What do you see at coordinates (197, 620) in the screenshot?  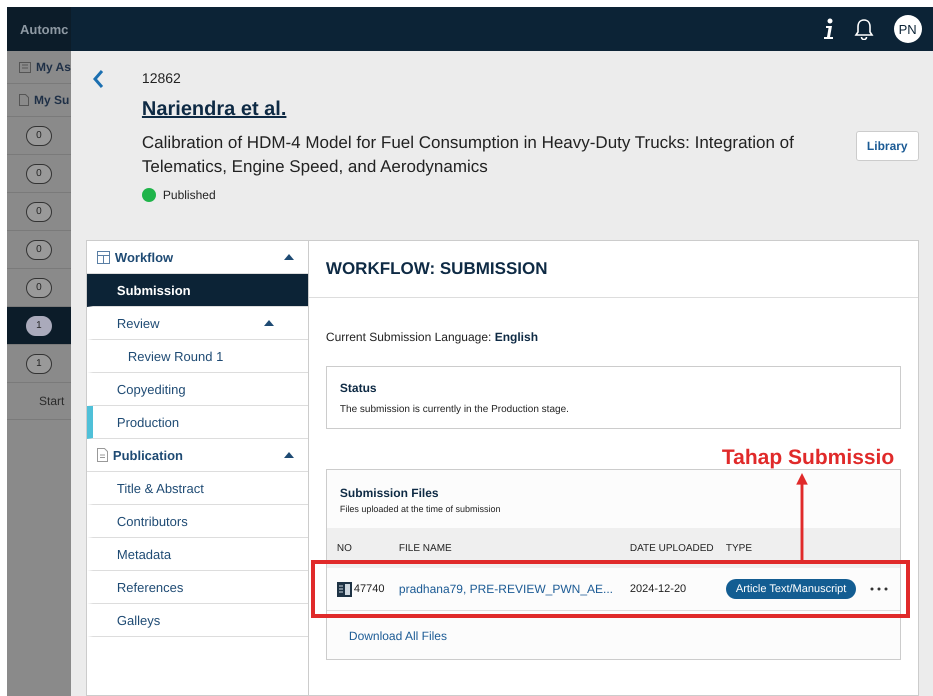 I see `nav-item: Galleys` at bounding box center [197, 620].